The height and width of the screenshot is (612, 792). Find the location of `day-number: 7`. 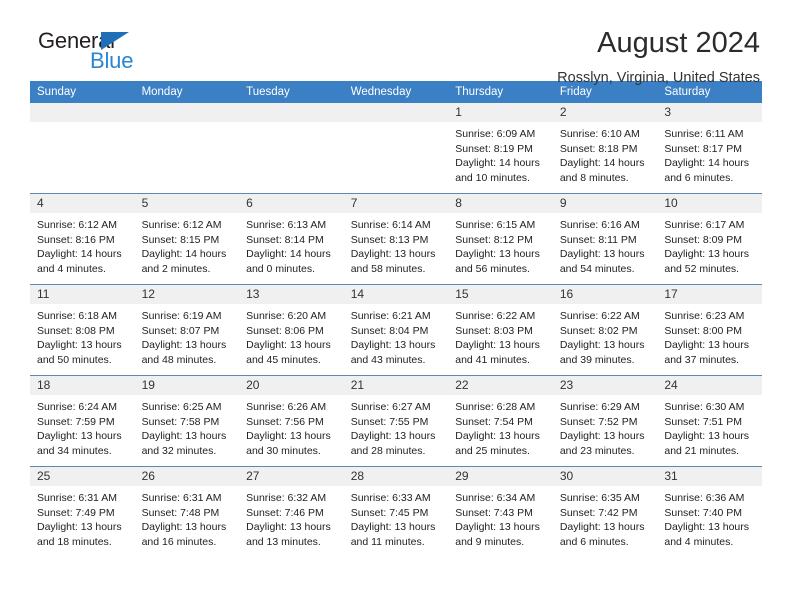

day-number: 7 is located at coordinates (396, 203).